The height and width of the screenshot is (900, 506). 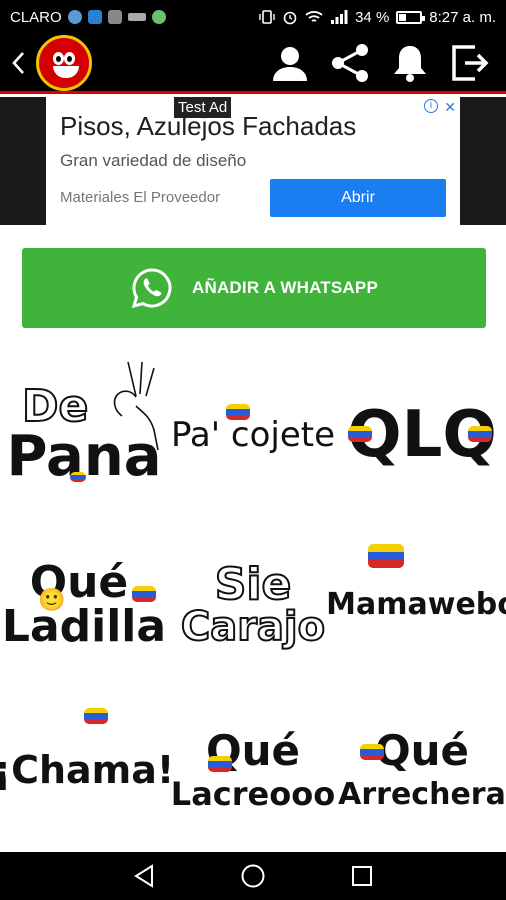 I want to click on sticker-mamawebo: Mamawebo, so click(x=416, y=605).